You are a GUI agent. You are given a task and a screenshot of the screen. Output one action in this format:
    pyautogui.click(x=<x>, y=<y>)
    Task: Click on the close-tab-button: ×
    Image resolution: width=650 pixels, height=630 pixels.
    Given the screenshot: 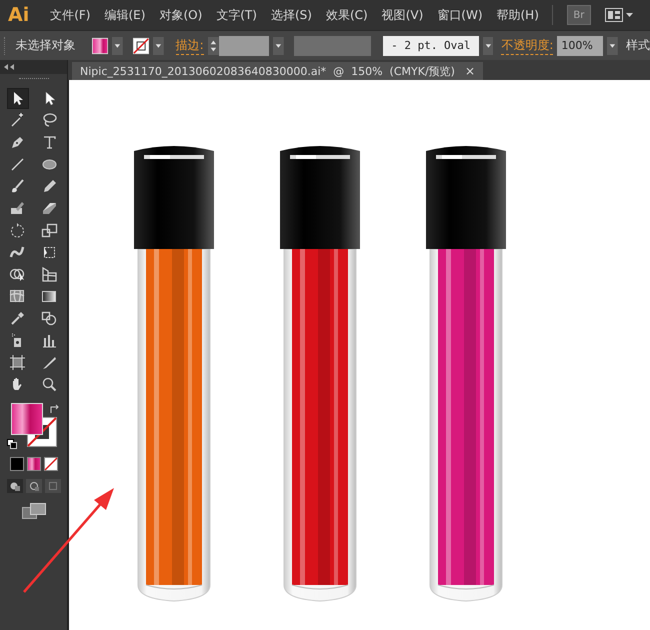 What is the action you would take?
    pyautogui.click(x=470, y=71)
    